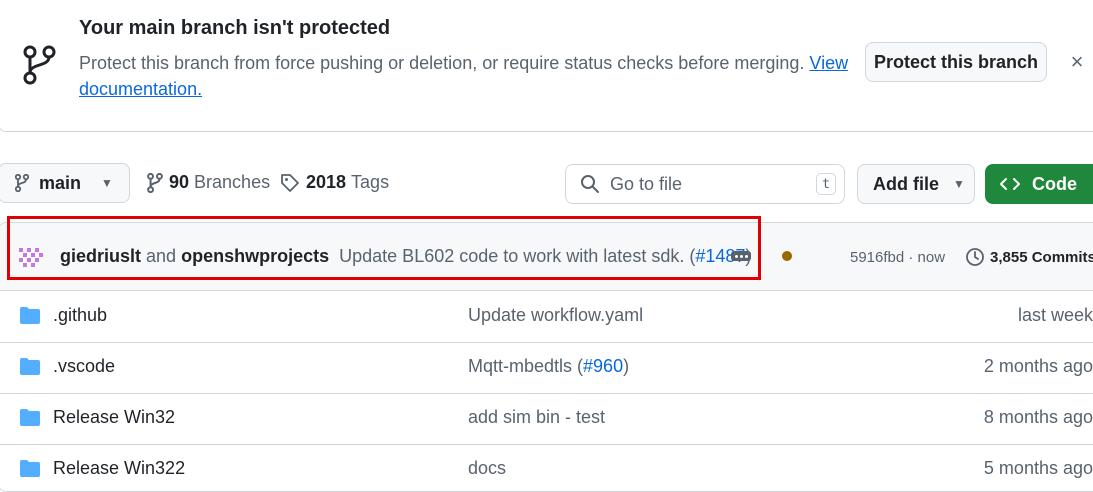 The height and width of the screenshot is (492, 1093). I want to click on banner-title: Your main branch isn't protected, so click(235, 28).